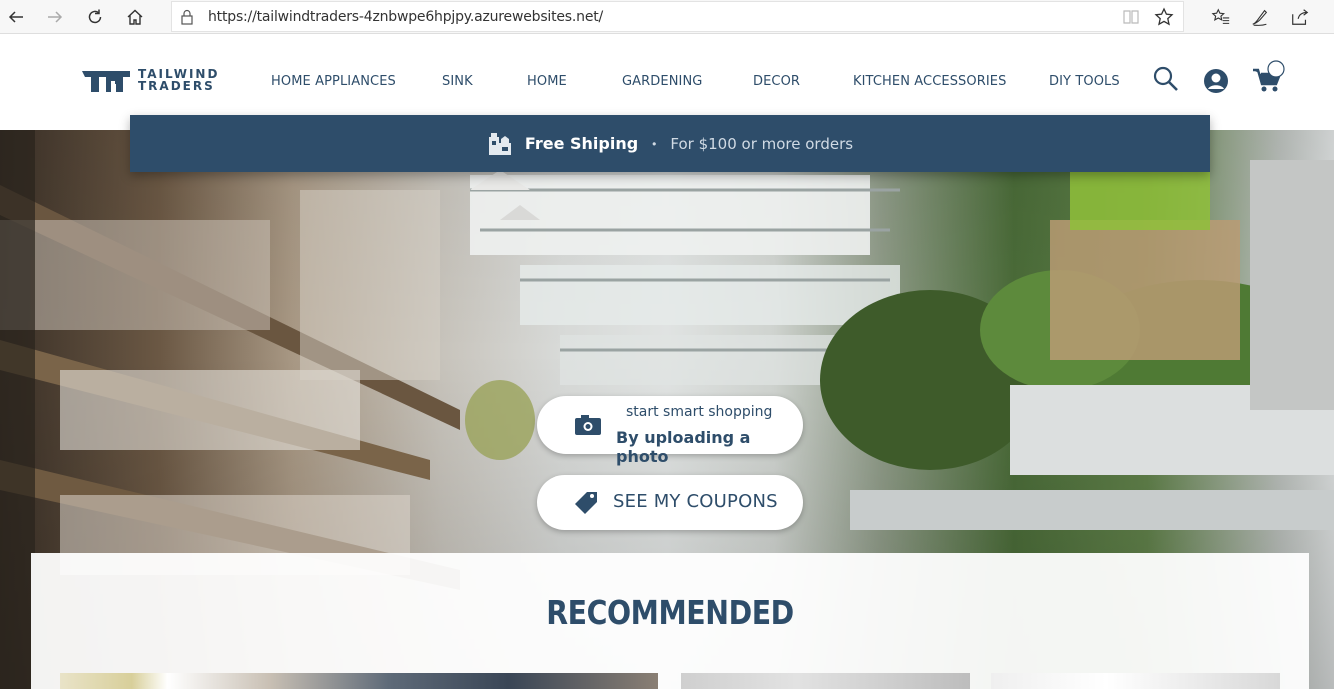  I want to click on box-icon, so click(499, 143).